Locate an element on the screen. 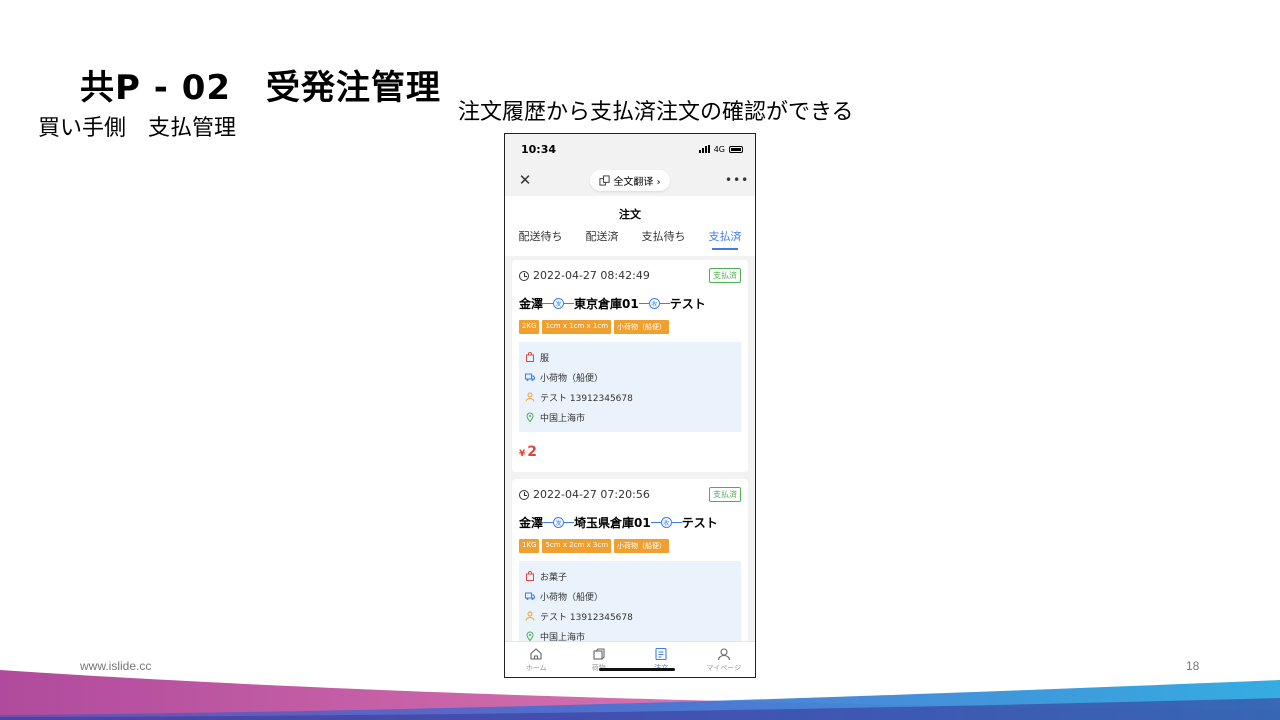  order-datetime: 2022-04-27 07:20:56 is located at coordinates (584, 494).